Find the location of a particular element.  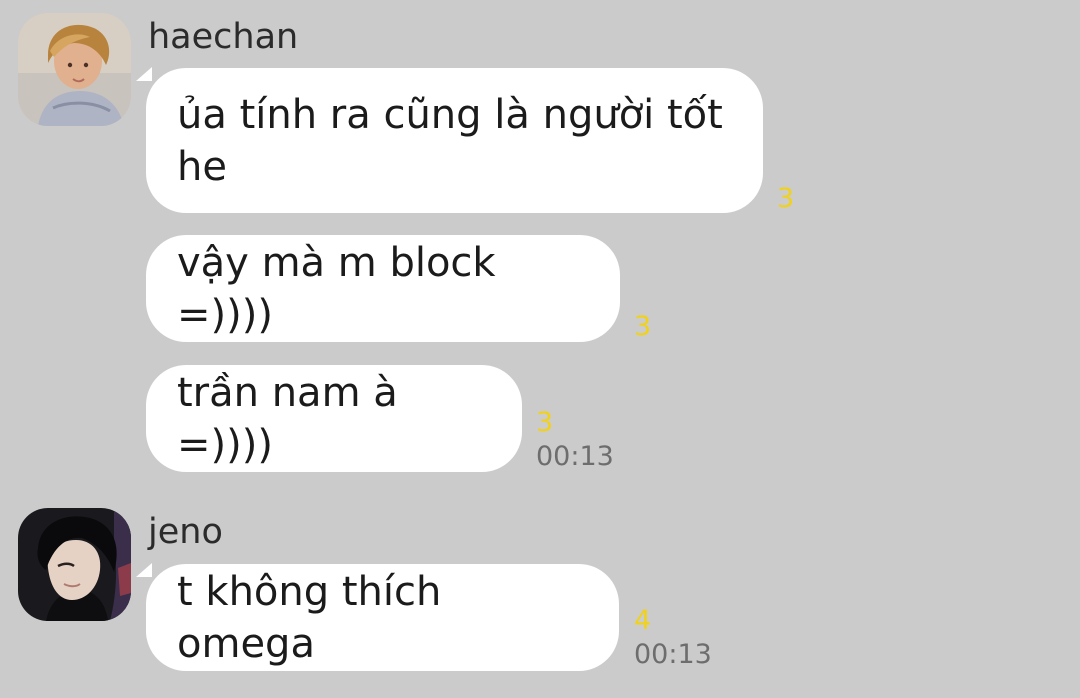

message-line: he is located at coordinates (202, 166).